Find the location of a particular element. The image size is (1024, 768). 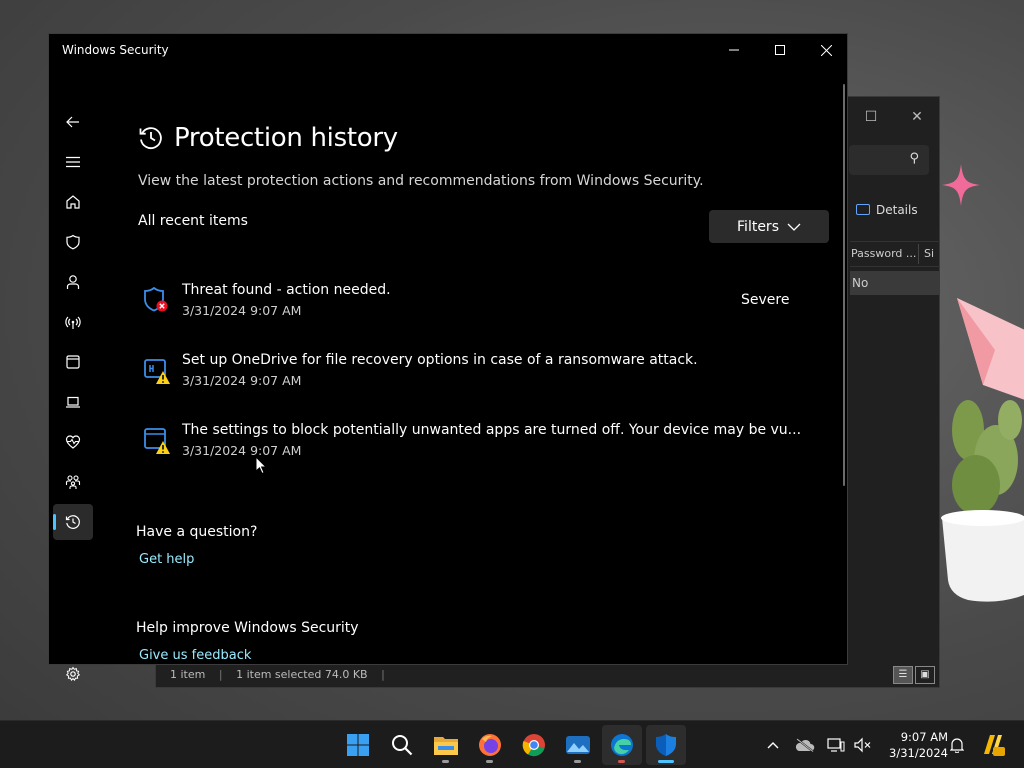

menu-button is located at coordinates (73, 162).